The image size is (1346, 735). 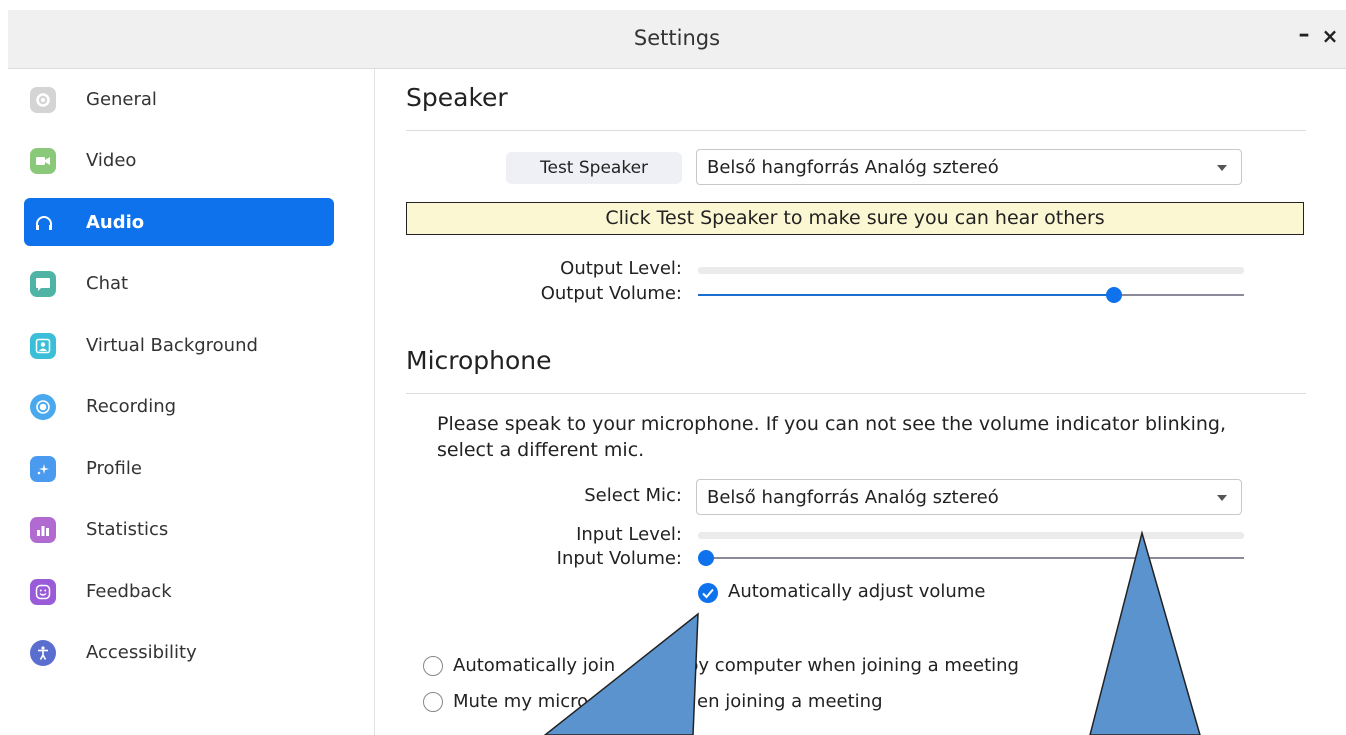 What do you see at coordinates (521, 701) in the screenshot?
I see `mute-mic-label-start: Mute my micro` at bounding box center [521, 701].